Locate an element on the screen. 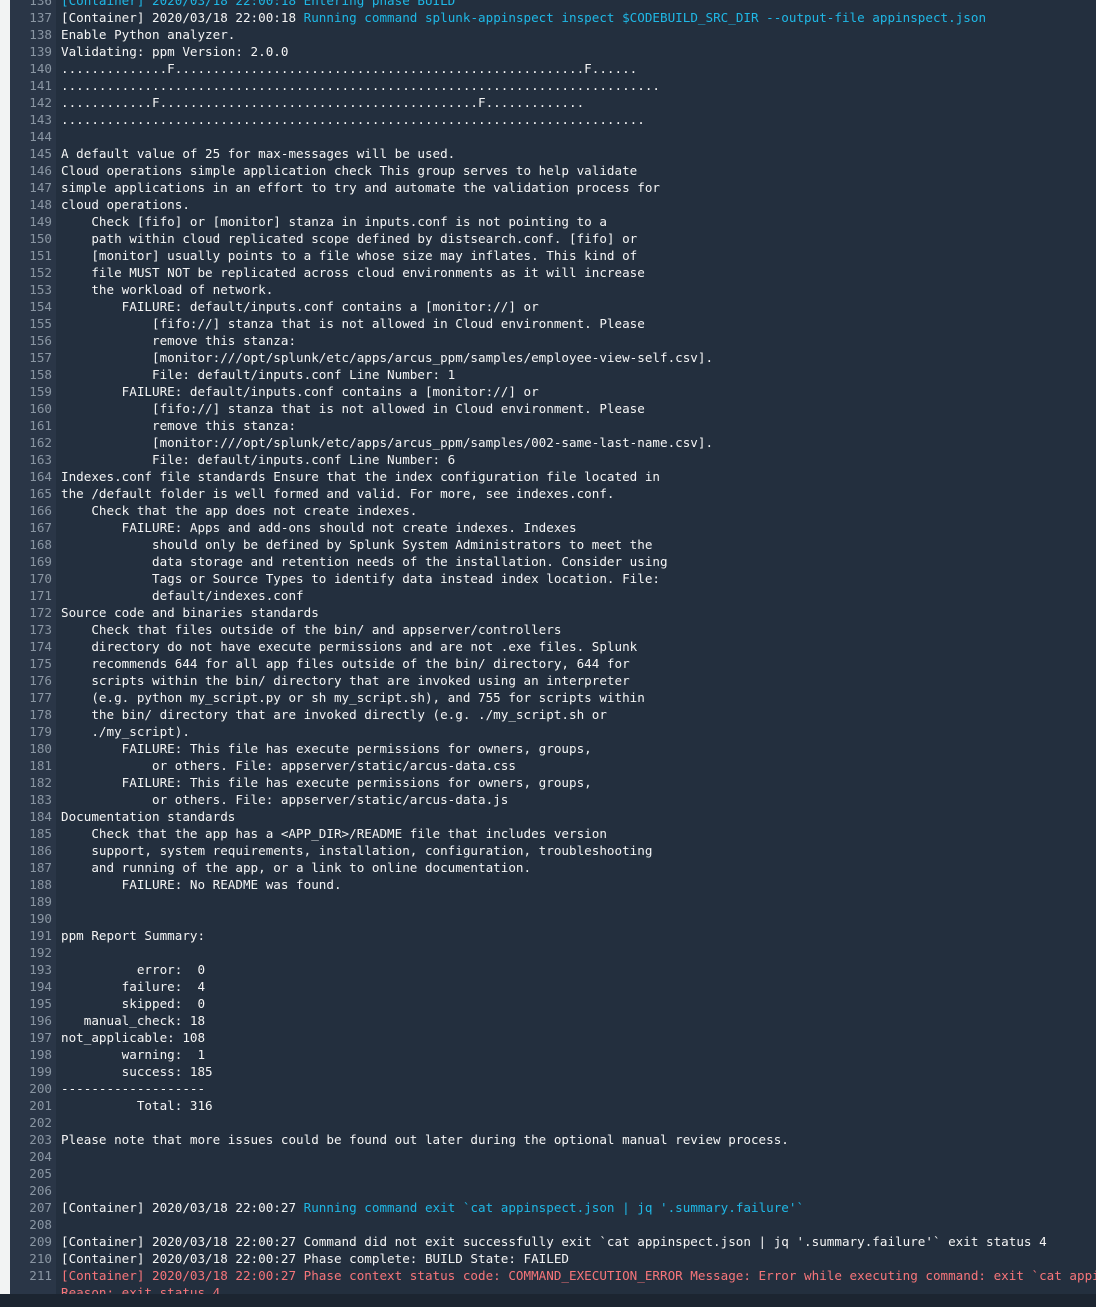 The height and width of the screenshot is (1307, 1096). log-text: remove this stanza: is located at coordinates (179, 340).